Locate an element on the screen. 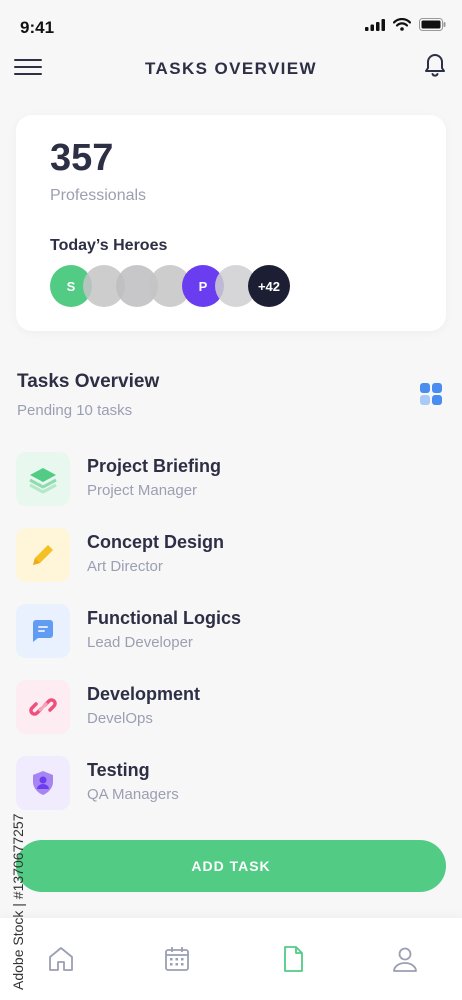  status-icons is located at coordinates (405, 24).